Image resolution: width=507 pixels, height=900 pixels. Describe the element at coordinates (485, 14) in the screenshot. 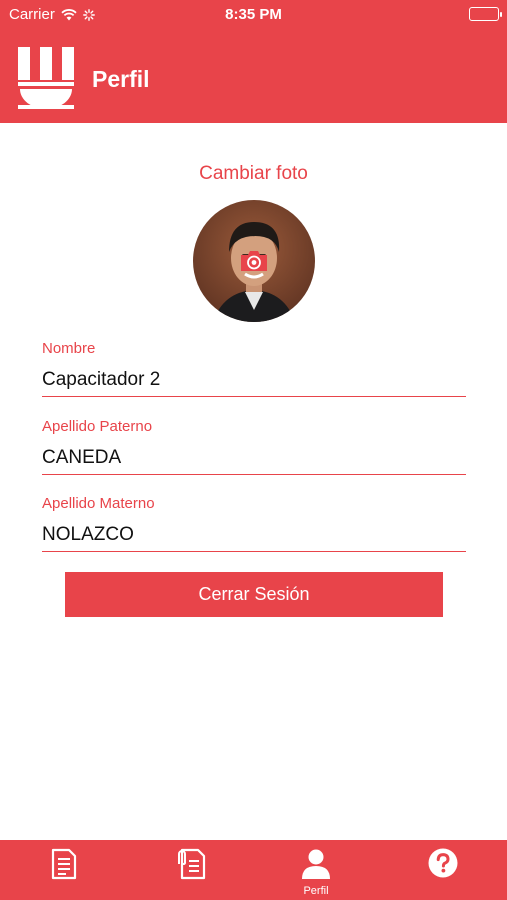

I see `battery-icon` at that location.